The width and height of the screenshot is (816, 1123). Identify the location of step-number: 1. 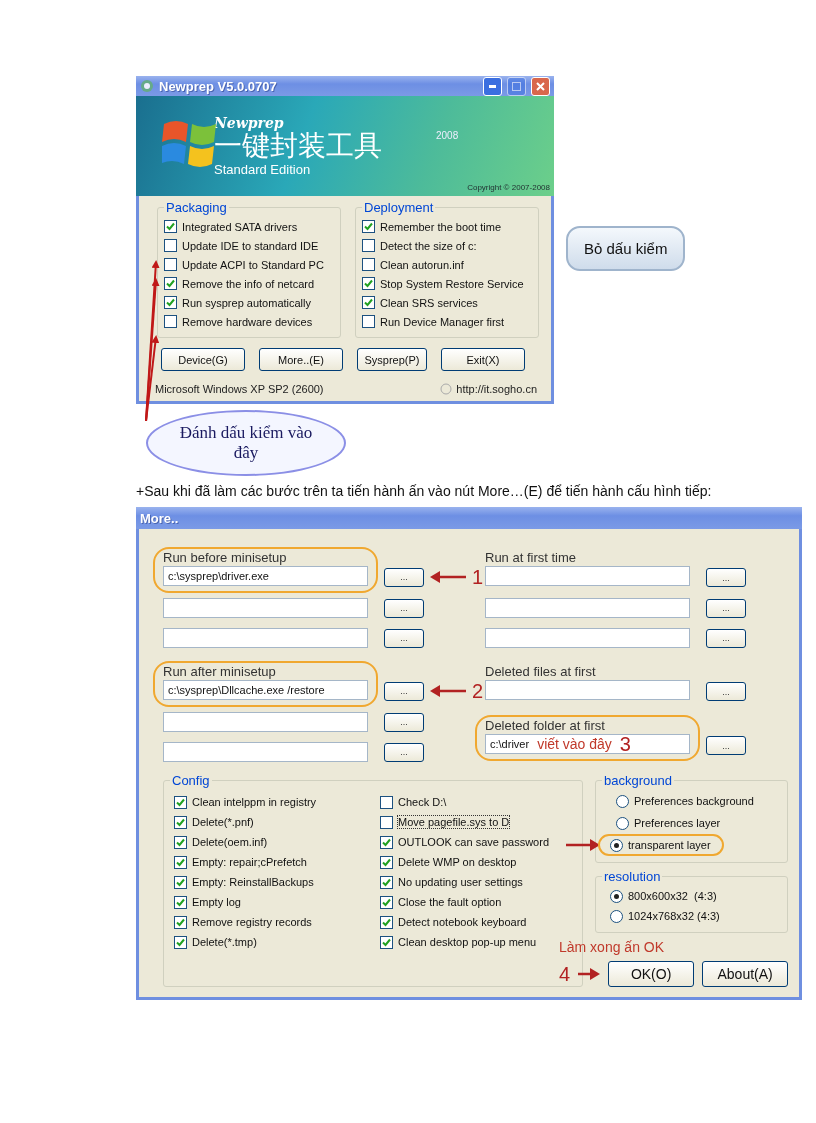
(478, 577).